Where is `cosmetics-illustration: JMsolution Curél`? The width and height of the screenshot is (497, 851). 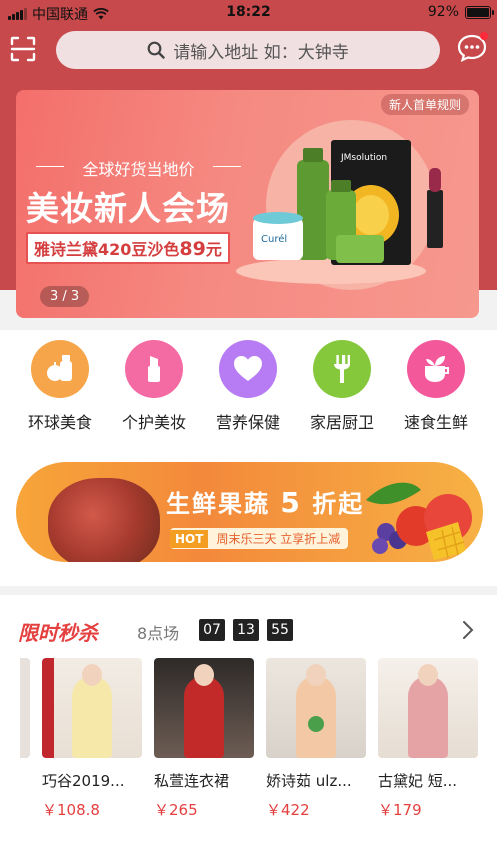
cosmetics-illustration: JMsolution Curél is located at coordinates (348, 202).